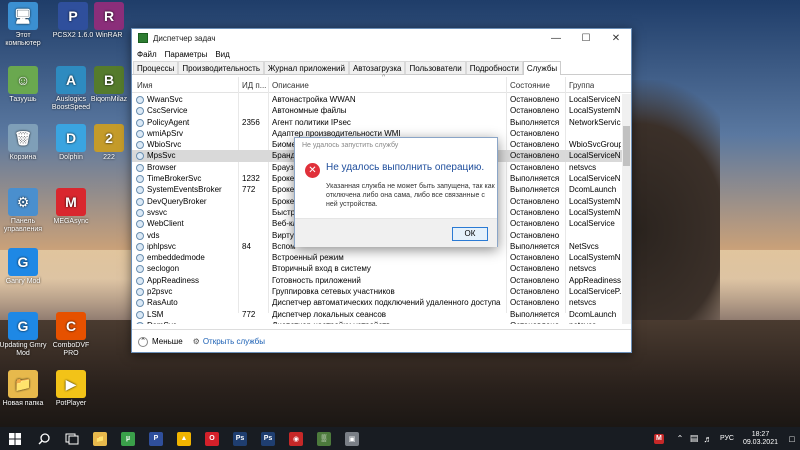  I want to click on desktop-icon: B BiqomMilaz, so click(109, 85).